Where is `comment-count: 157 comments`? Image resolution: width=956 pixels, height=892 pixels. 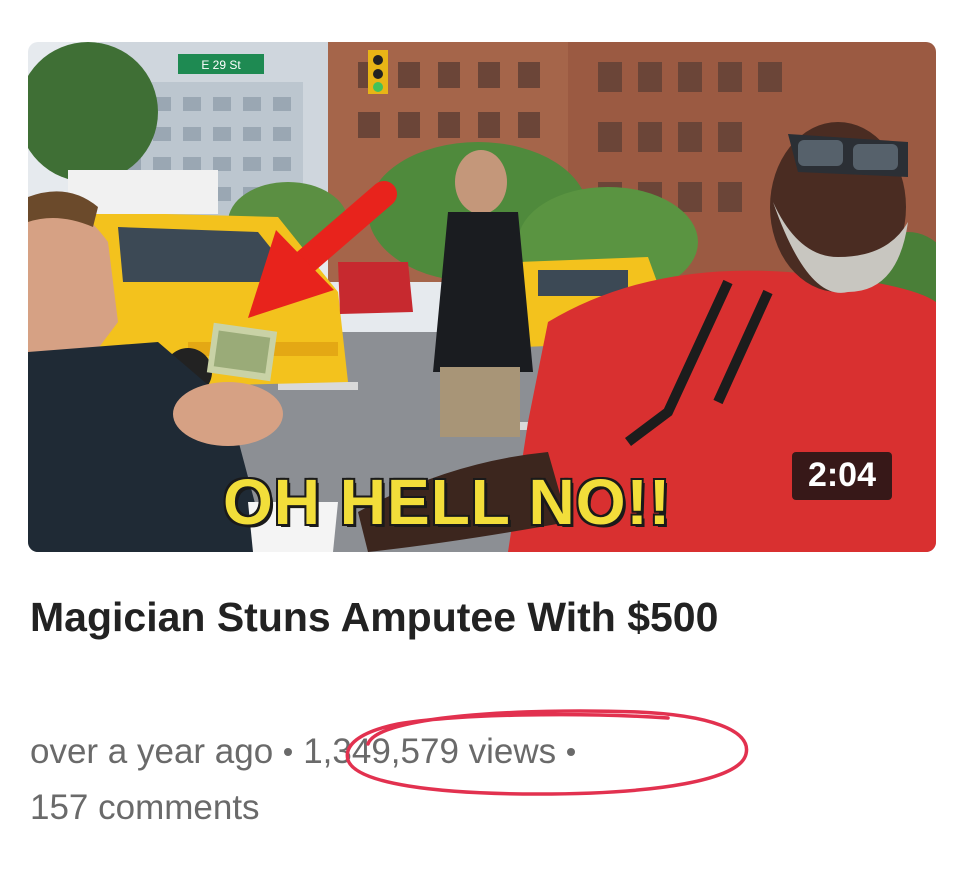 comment-count: 157 comments is located at coordinates (145, 808).